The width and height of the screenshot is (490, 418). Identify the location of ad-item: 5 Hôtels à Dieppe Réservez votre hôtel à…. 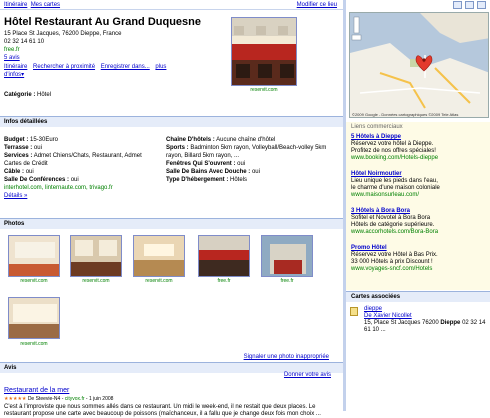
(418, 148).